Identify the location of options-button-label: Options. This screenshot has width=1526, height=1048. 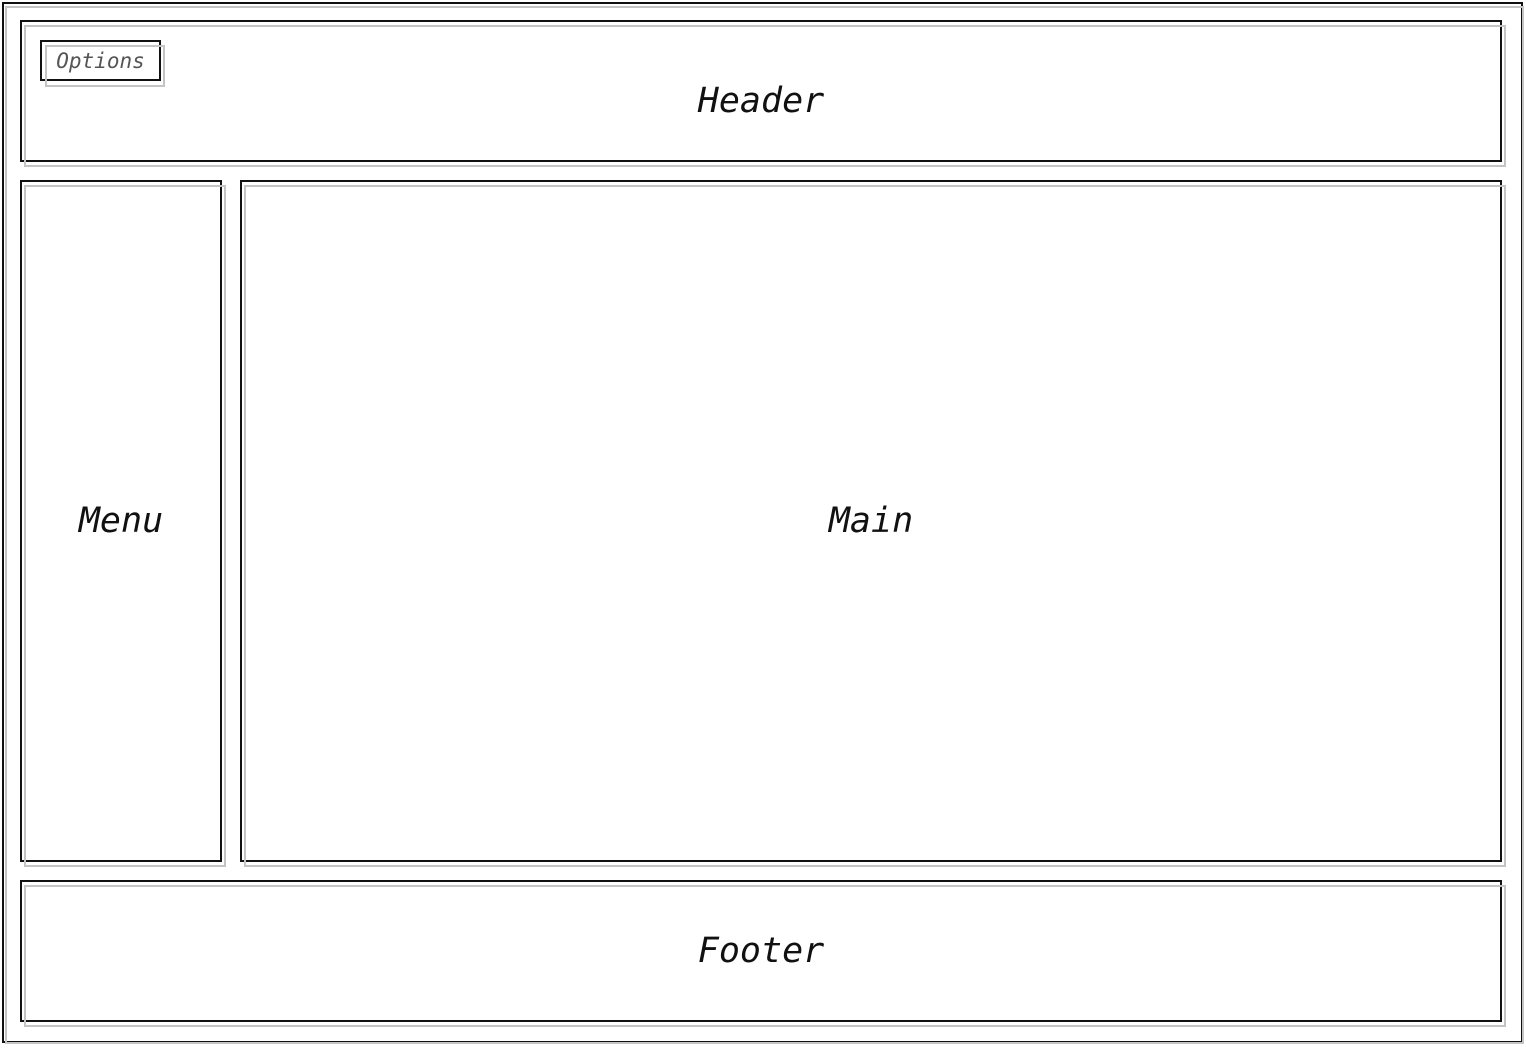
(100, 60).